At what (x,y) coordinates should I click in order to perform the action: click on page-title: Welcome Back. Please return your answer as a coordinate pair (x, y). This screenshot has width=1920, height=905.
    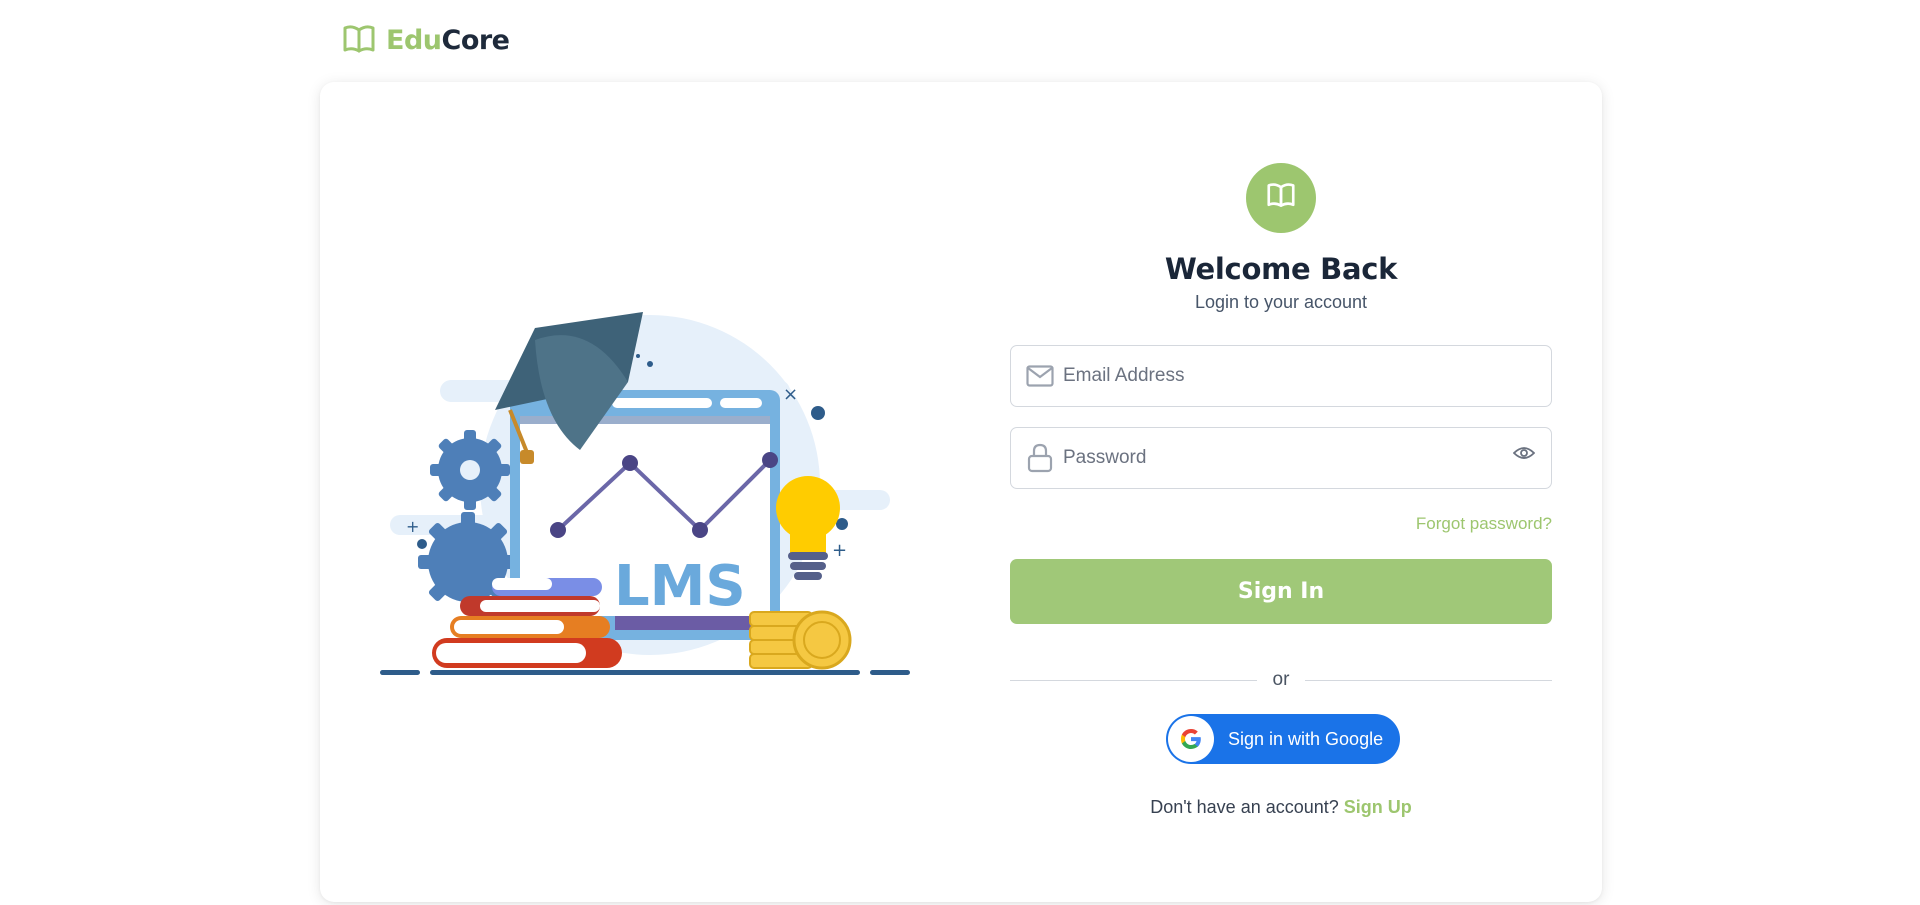
    Looking at the image, I should click on (1281, 269).